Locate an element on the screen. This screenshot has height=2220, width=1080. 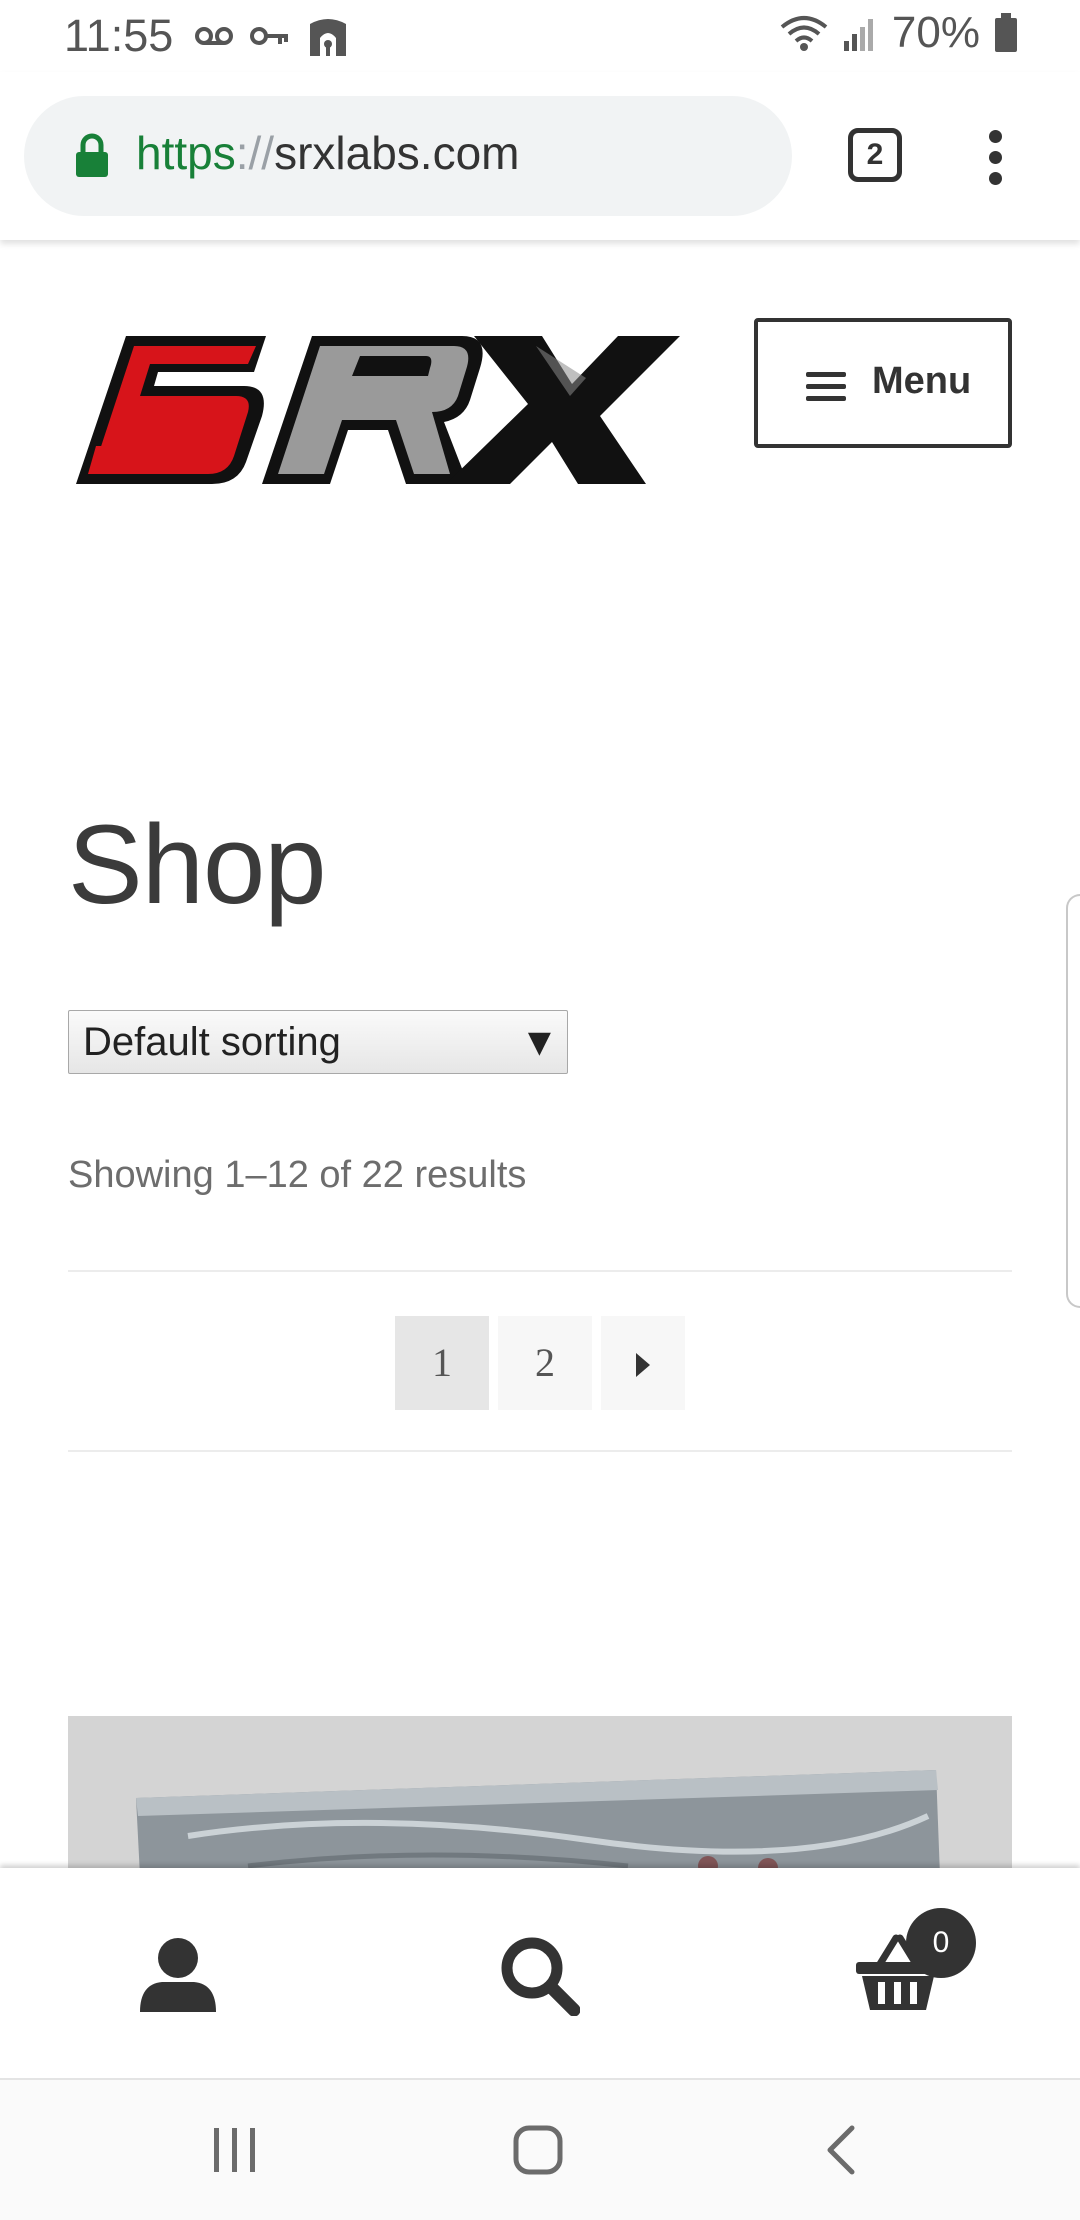
recent-apps-icon is located at coordinates (235, 2150).